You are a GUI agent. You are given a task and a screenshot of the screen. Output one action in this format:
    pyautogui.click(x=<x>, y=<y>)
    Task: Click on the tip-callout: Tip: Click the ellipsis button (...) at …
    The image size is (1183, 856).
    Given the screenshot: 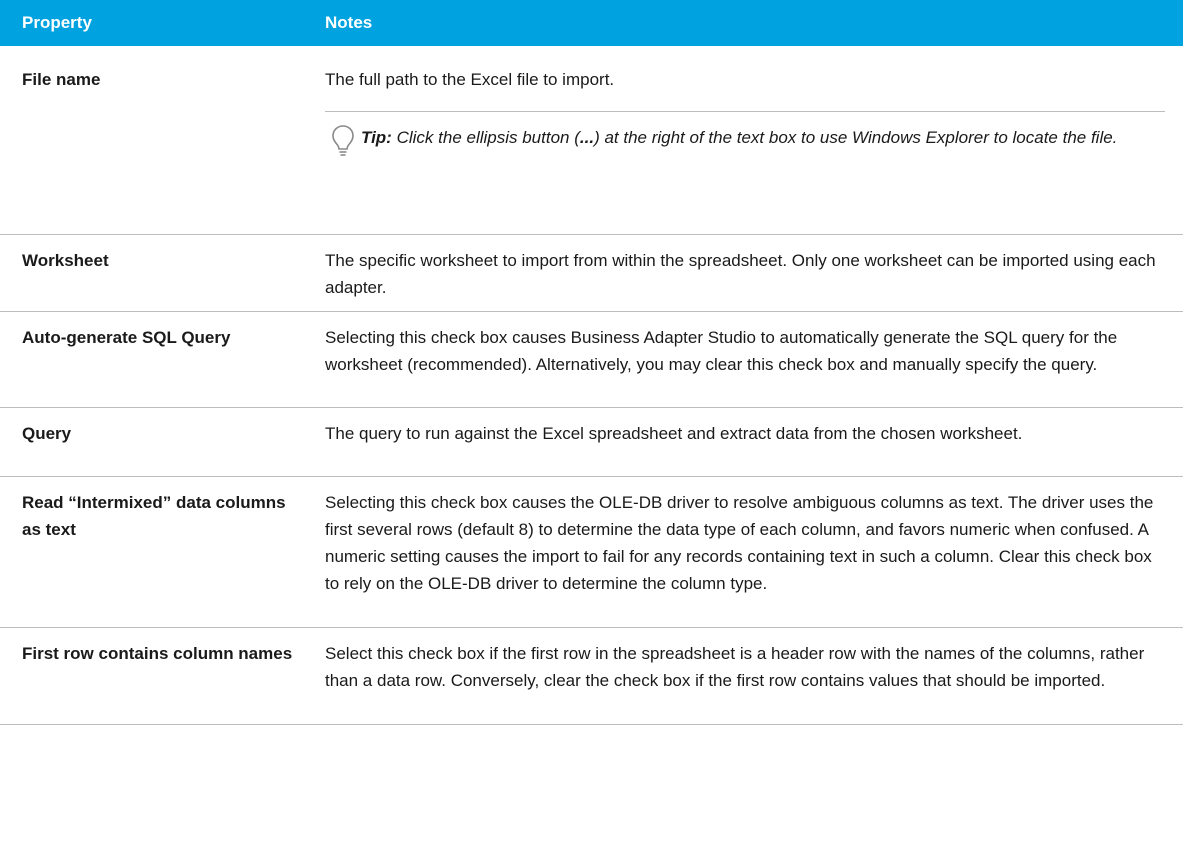 What is the action you would take?
    pyautogui.click(x=745, y=133)
    